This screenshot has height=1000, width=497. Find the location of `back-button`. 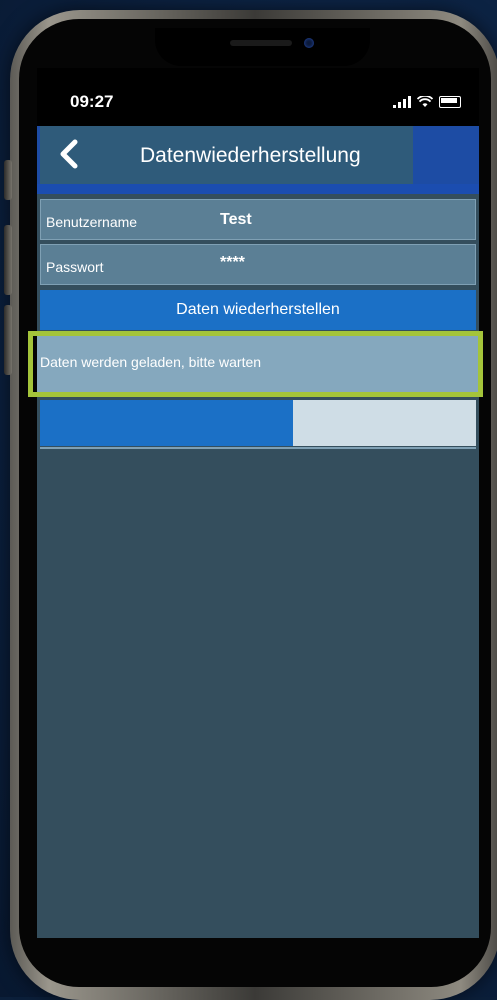

back-button is located at coordinates (73, 155).